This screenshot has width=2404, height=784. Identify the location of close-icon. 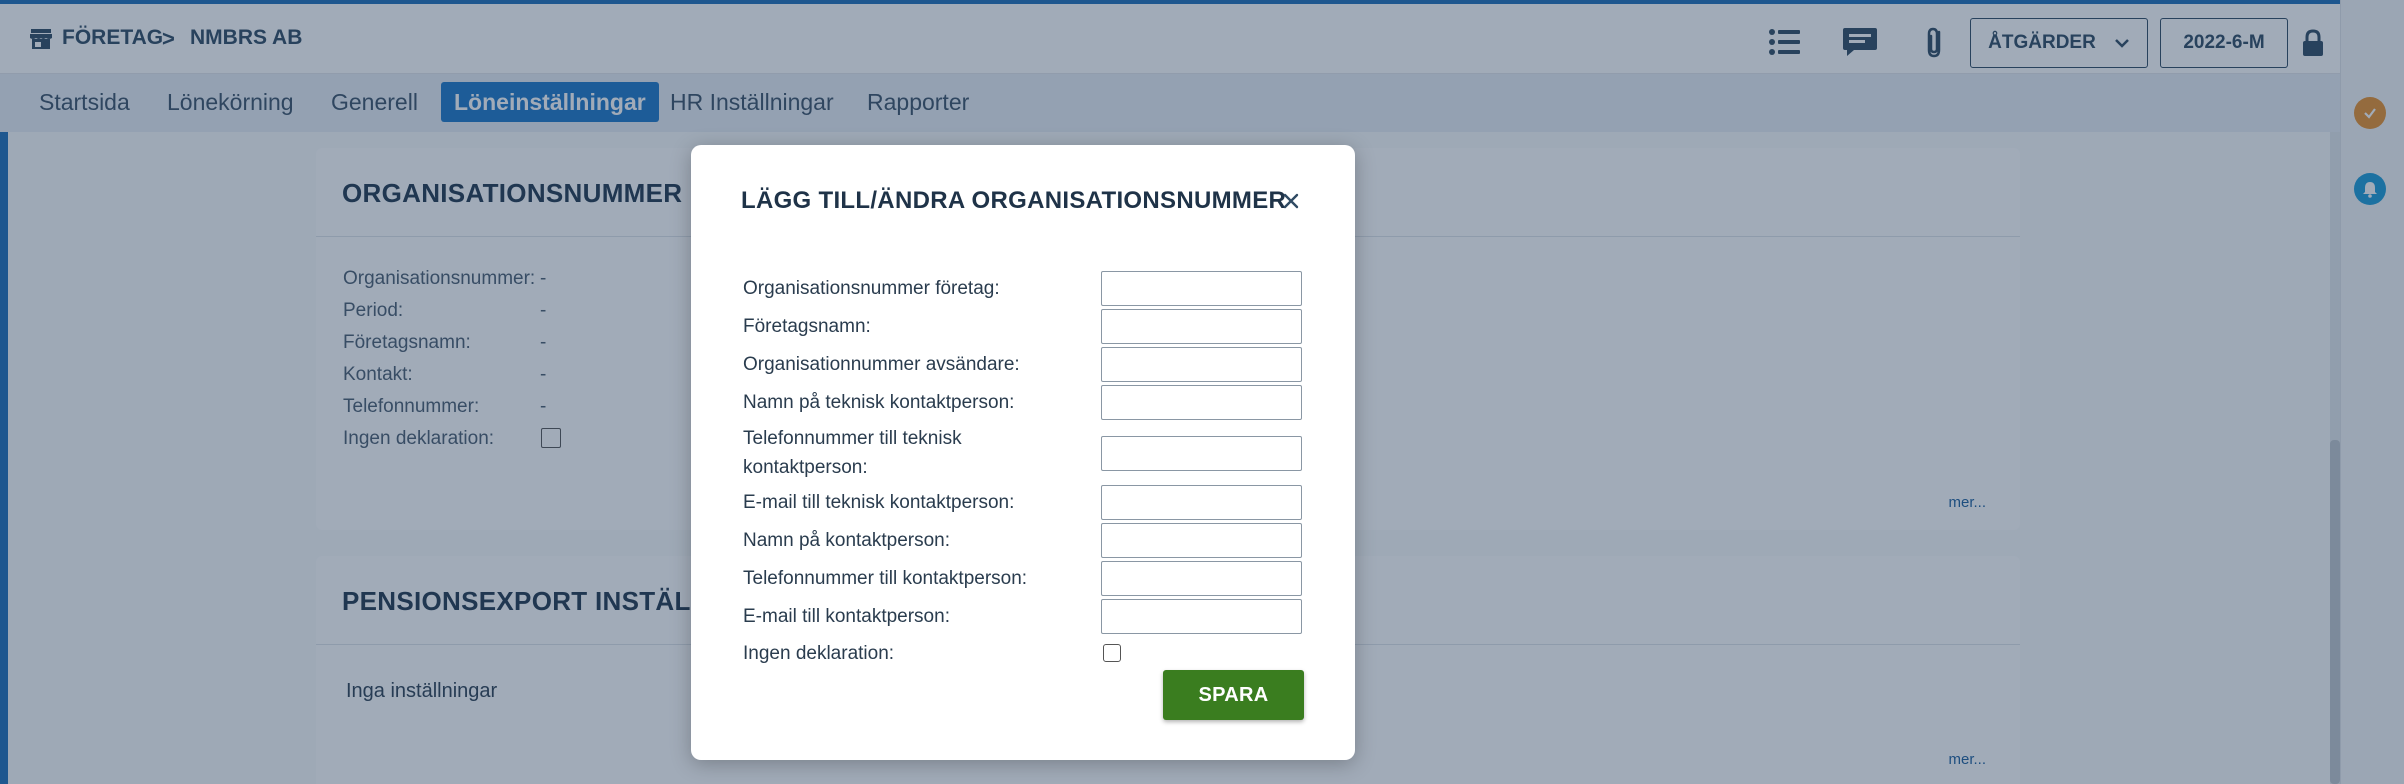
(1291, 201).